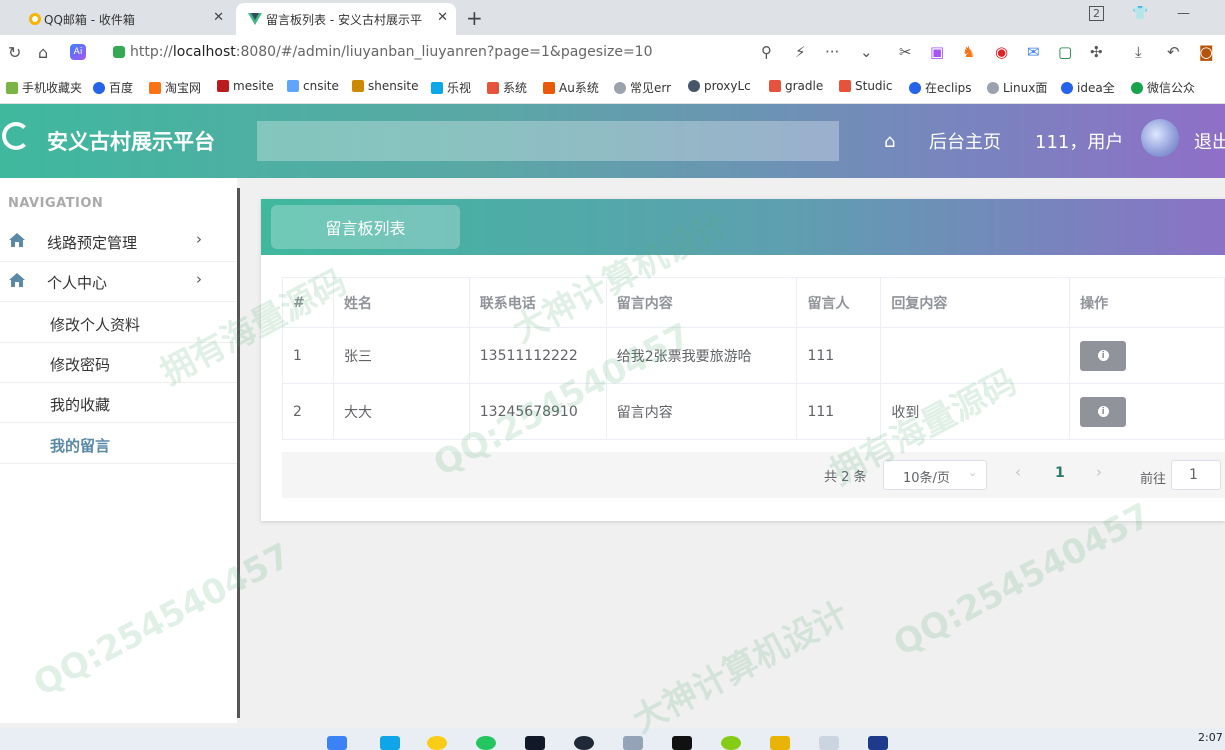  Describe the element at coordinates (948, 88) in the screenshot. I see `bookmark-label: 在eclips` at that location.